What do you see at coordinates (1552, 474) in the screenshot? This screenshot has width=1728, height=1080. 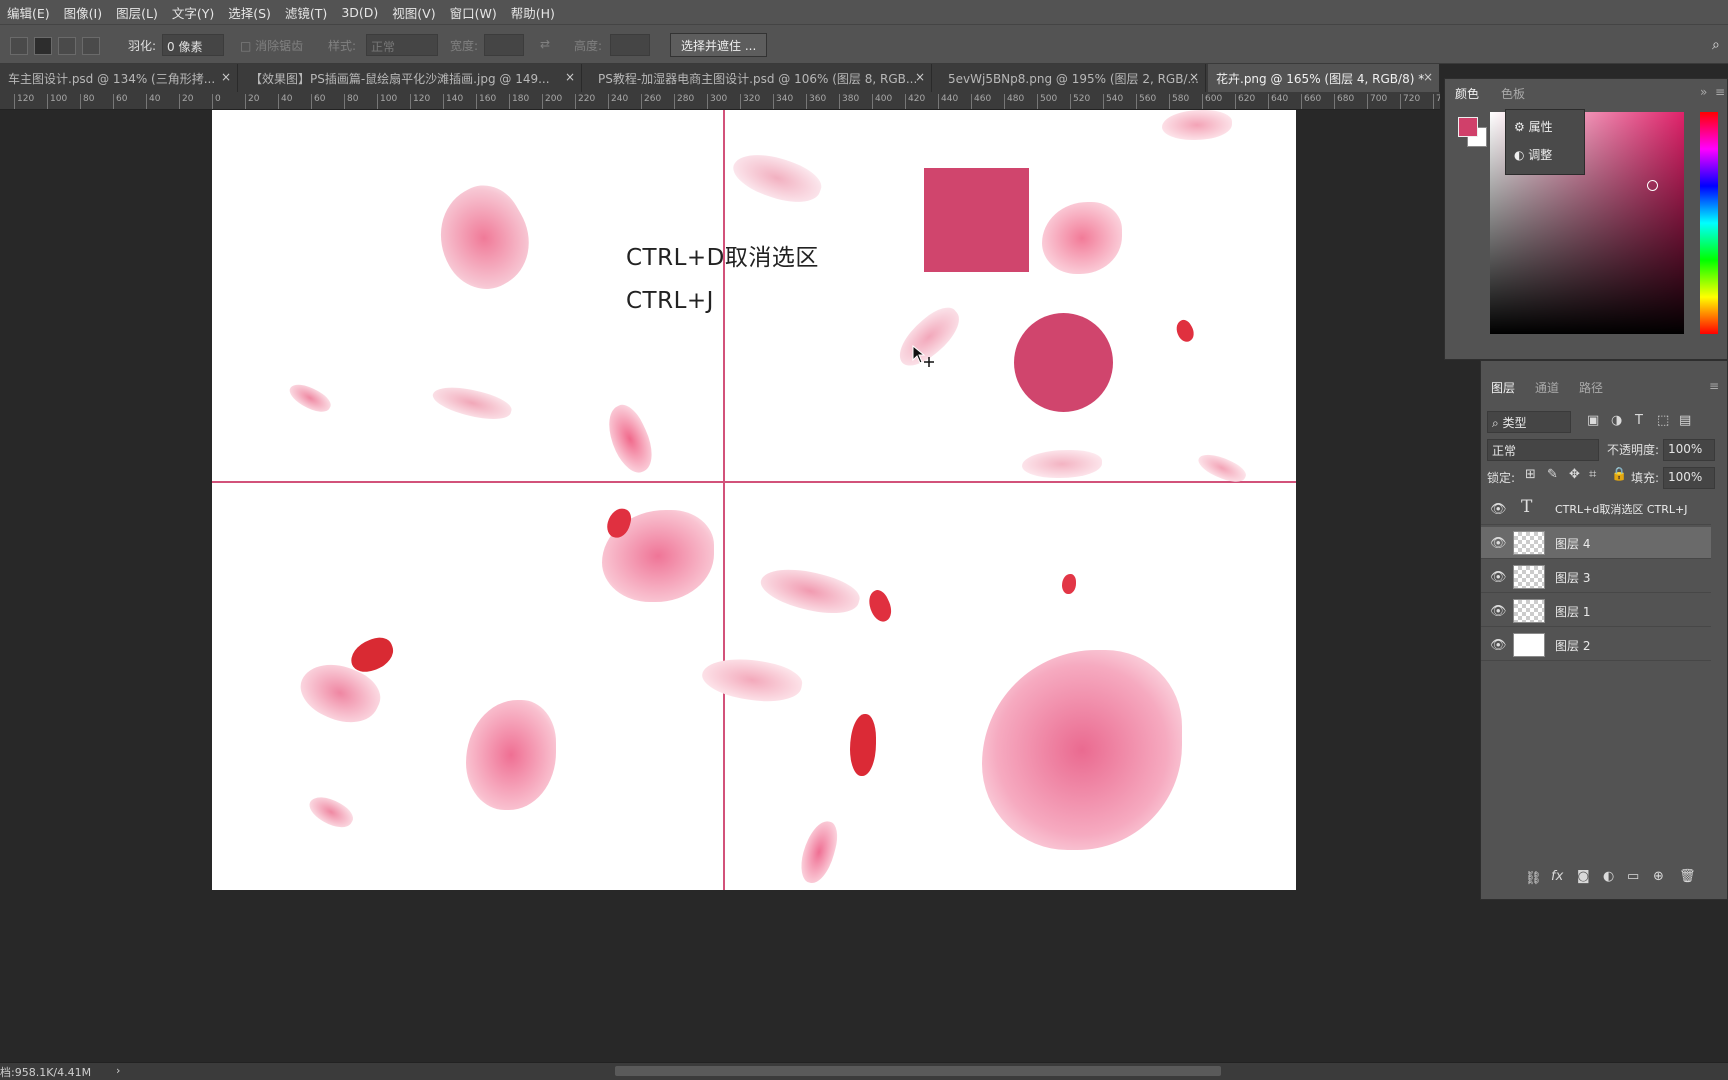 I see `lock-pixels-icon: ✎` at bounding box center [1552, 474].